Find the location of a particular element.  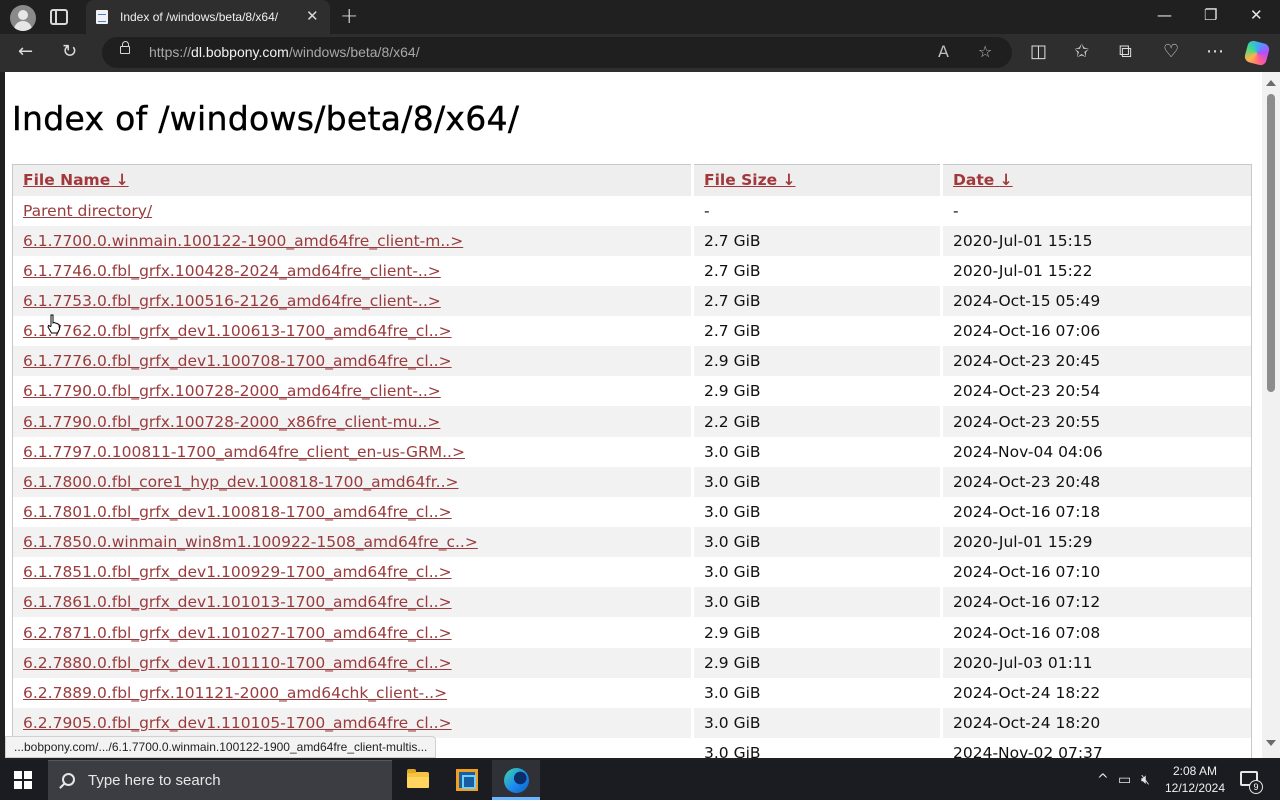

file-size-cell: 2.9 GiB is located at coordinates (816, 391).